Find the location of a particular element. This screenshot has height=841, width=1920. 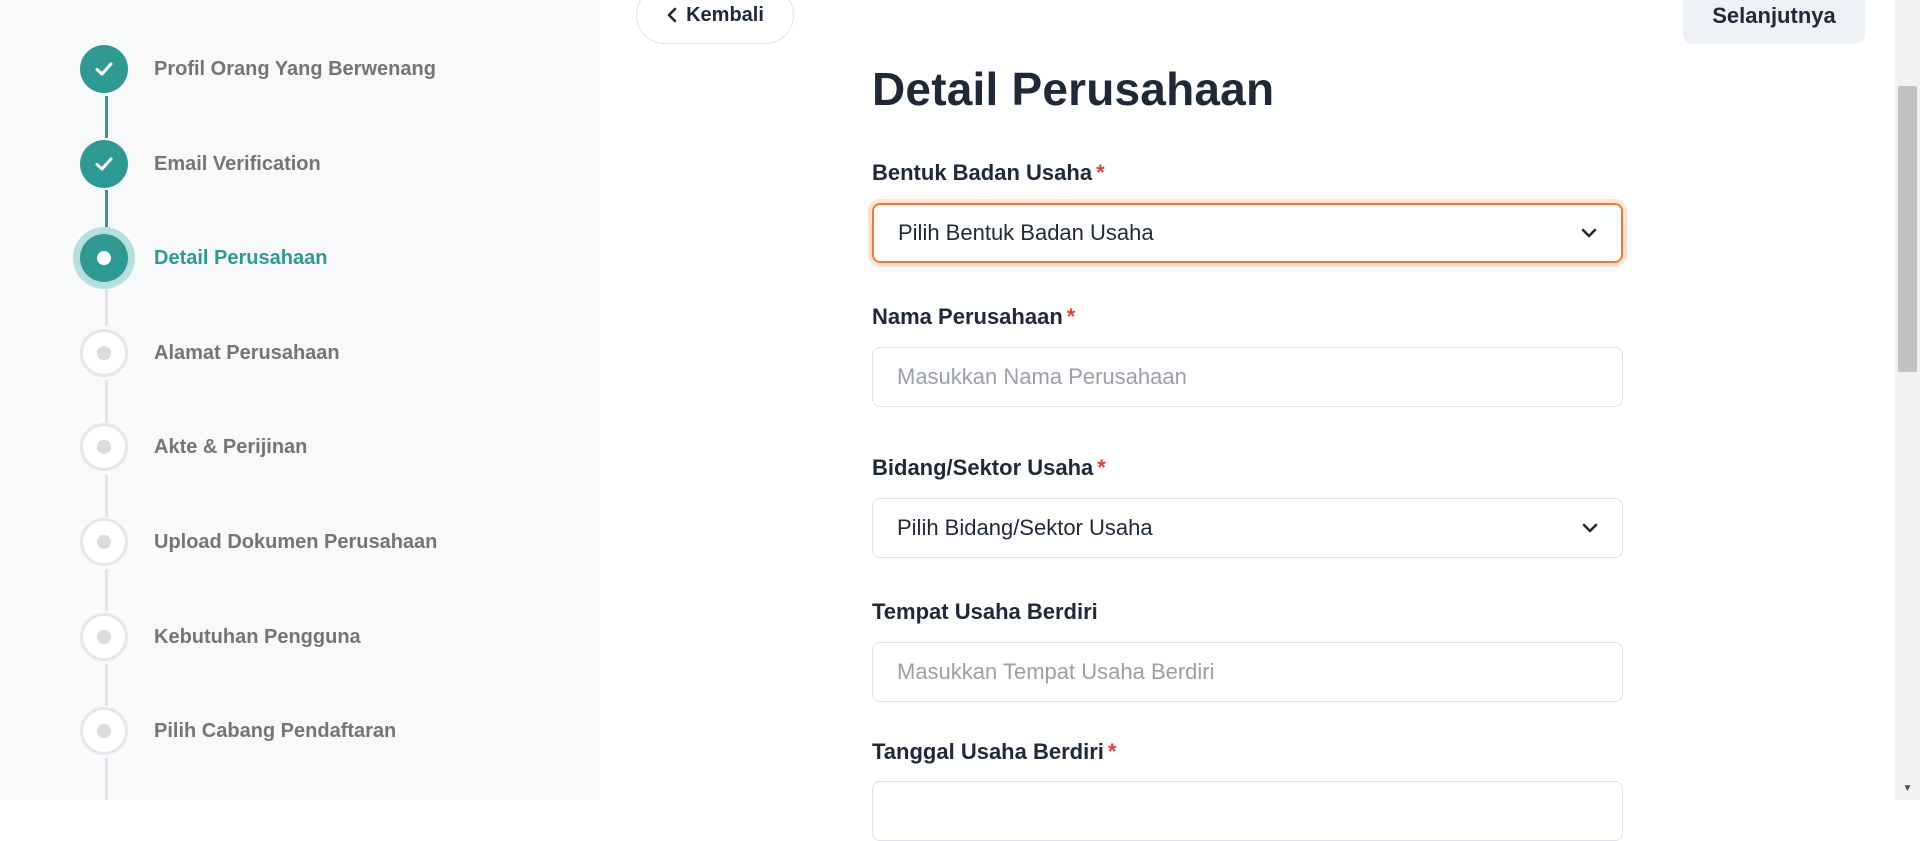

step-pilih-cabang-pendaftaran: Pilih Cabang Pendaftaran is located at coordinates (320, 731).